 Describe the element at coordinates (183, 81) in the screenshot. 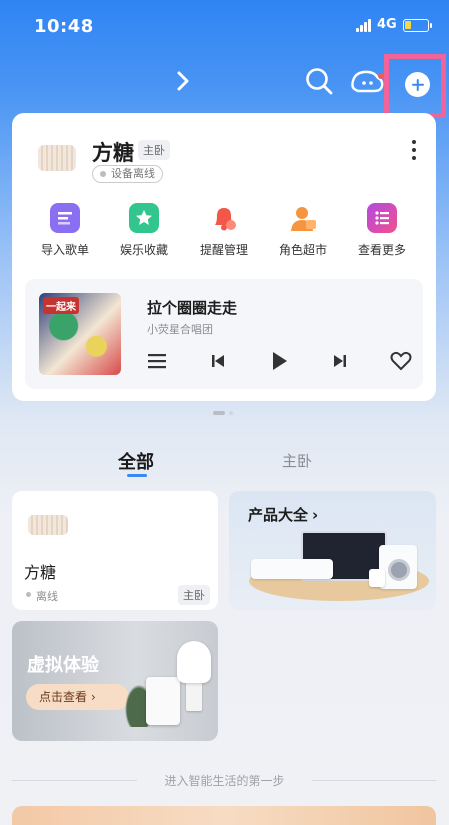

I see `chevron-right-icon` at that location.